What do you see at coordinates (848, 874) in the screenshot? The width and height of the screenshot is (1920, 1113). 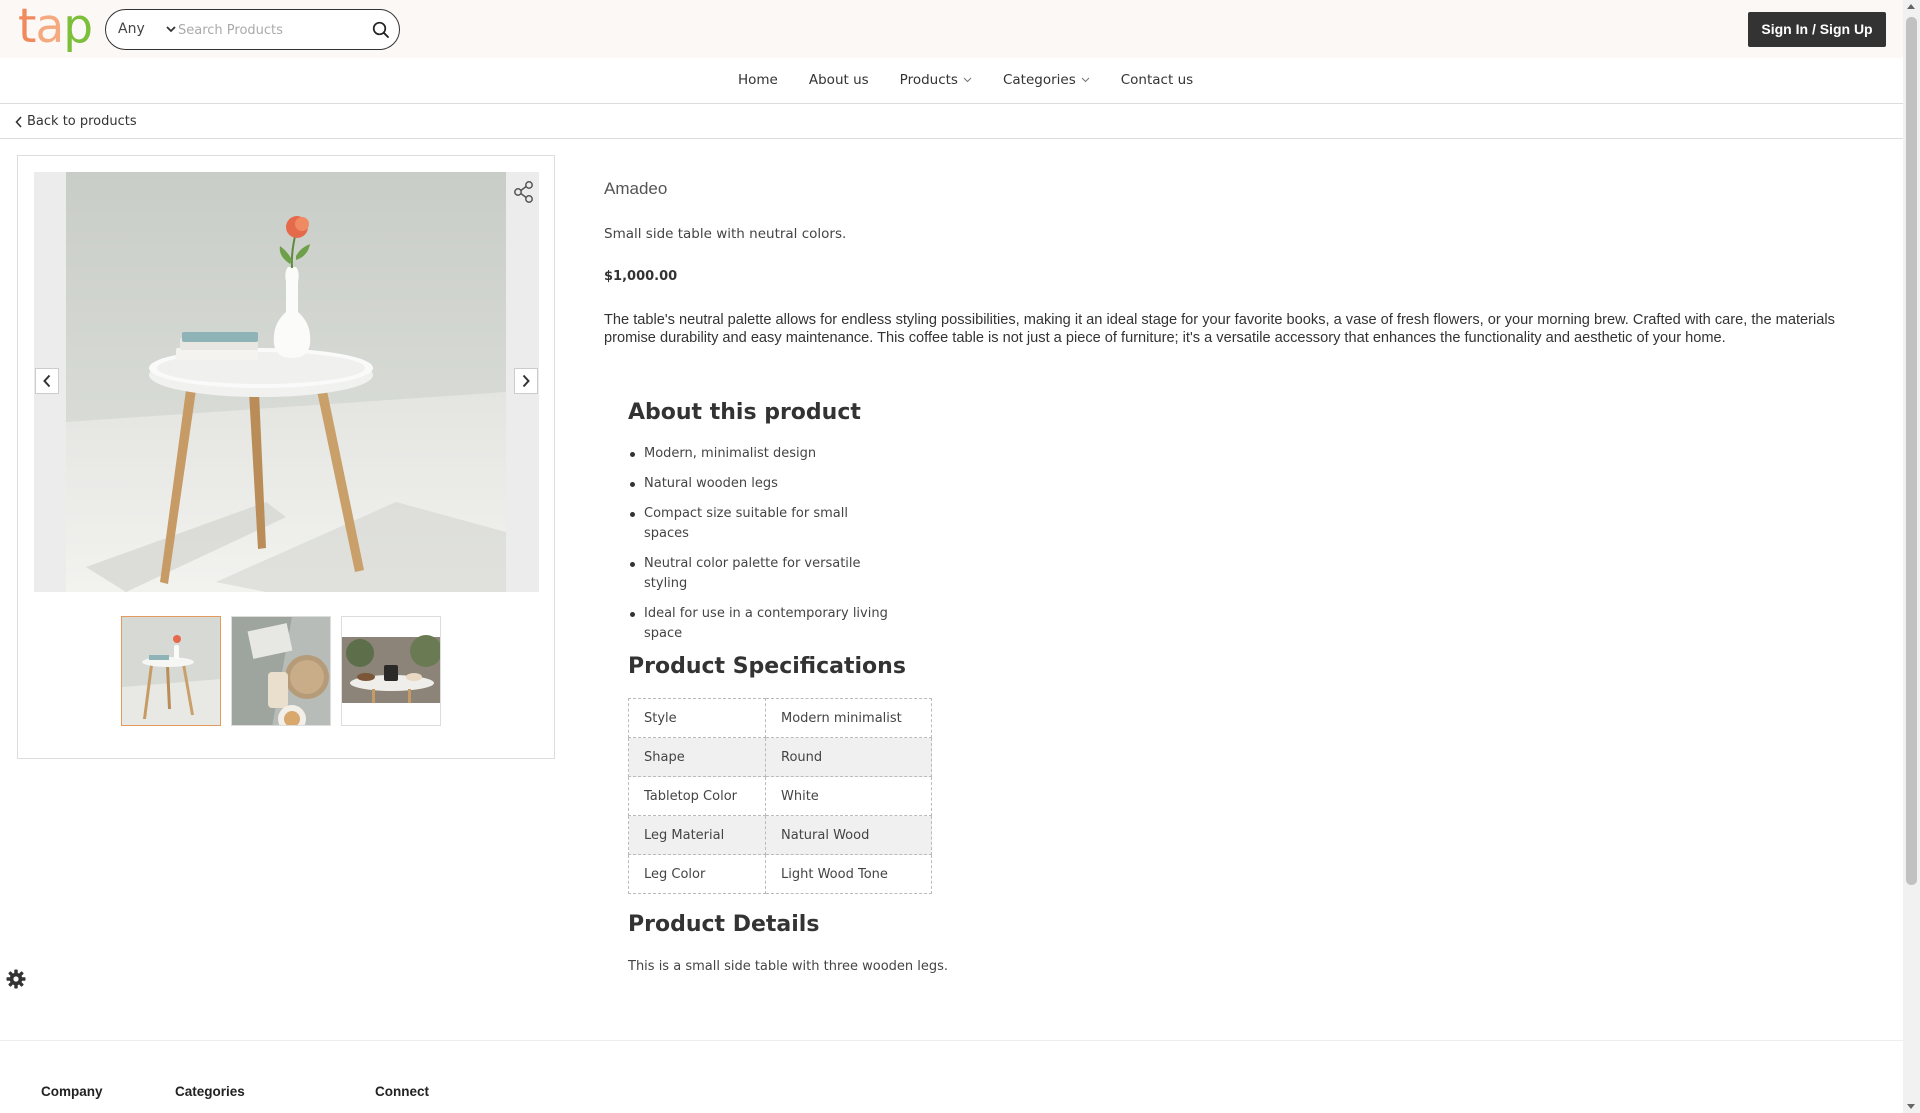 I see `spec-value: Light Wood Tone` at bounding box center [848, 874].